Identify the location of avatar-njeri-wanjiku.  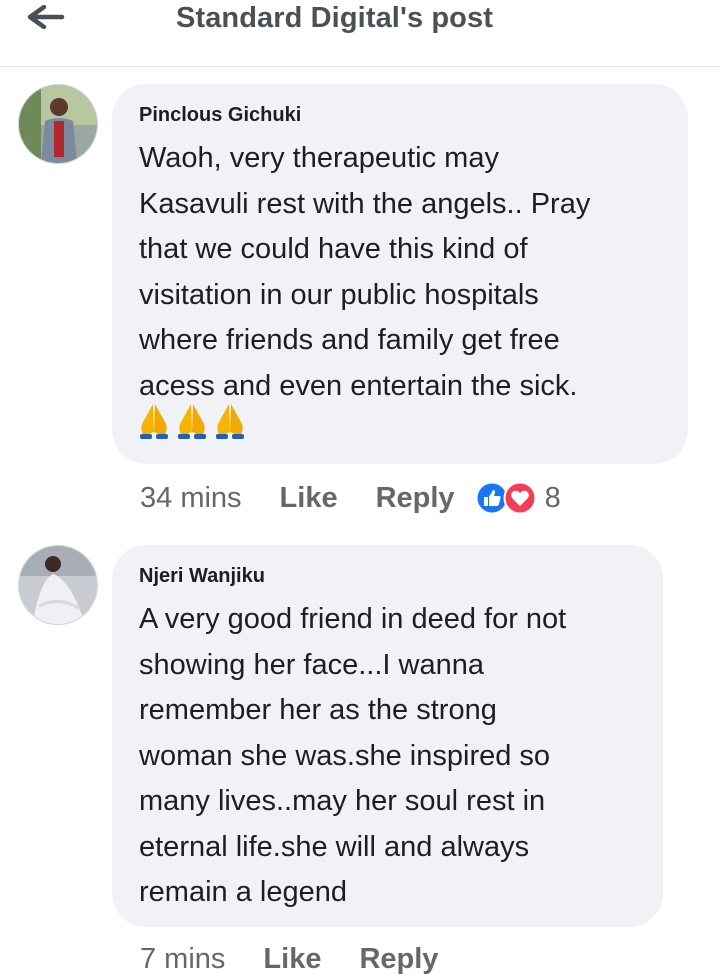
(58, 585).